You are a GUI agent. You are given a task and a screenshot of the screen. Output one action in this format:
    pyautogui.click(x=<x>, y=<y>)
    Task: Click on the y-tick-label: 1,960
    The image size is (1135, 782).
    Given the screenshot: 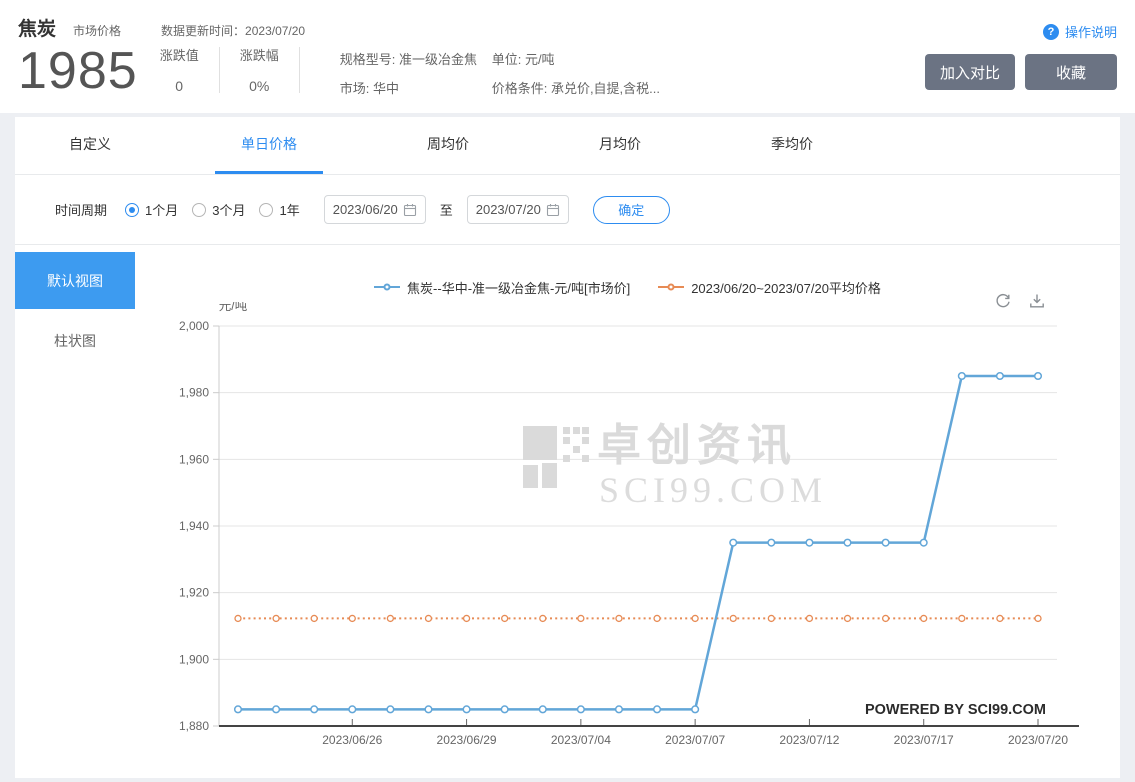 What is the action you would take?
    pyautogui.click(x=194, y=459)
    